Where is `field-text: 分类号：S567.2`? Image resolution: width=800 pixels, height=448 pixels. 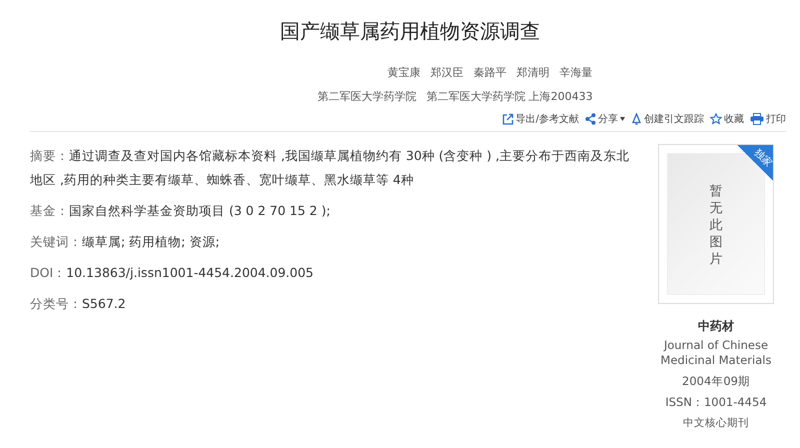 field-text: 分类号：S567.2 is located at coordinates (78, 304).